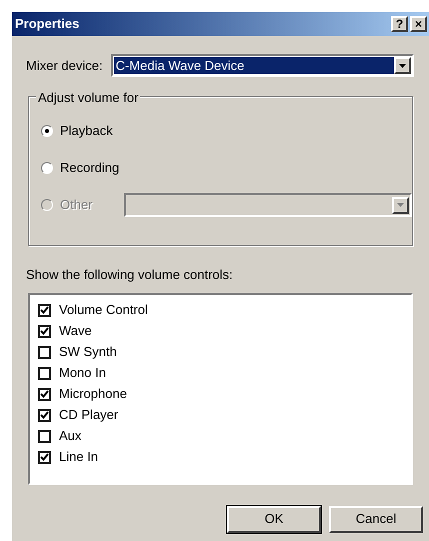 The width and height of the screenshot is (429, 541). What do you see at coordinates (78, 457) in the screenshot?
I see `checkbox-label: Line In` at bounding box center [78, 457].